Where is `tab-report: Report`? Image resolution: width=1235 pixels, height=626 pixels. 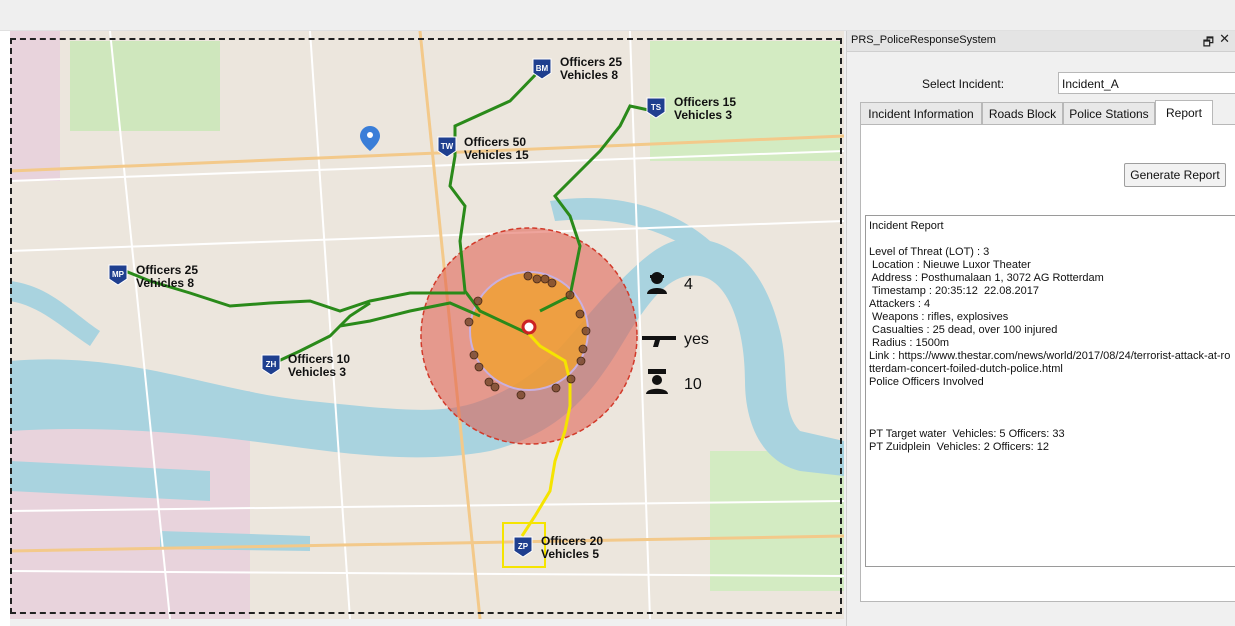 tab-report: Report is located at coordinates (1184, 112).